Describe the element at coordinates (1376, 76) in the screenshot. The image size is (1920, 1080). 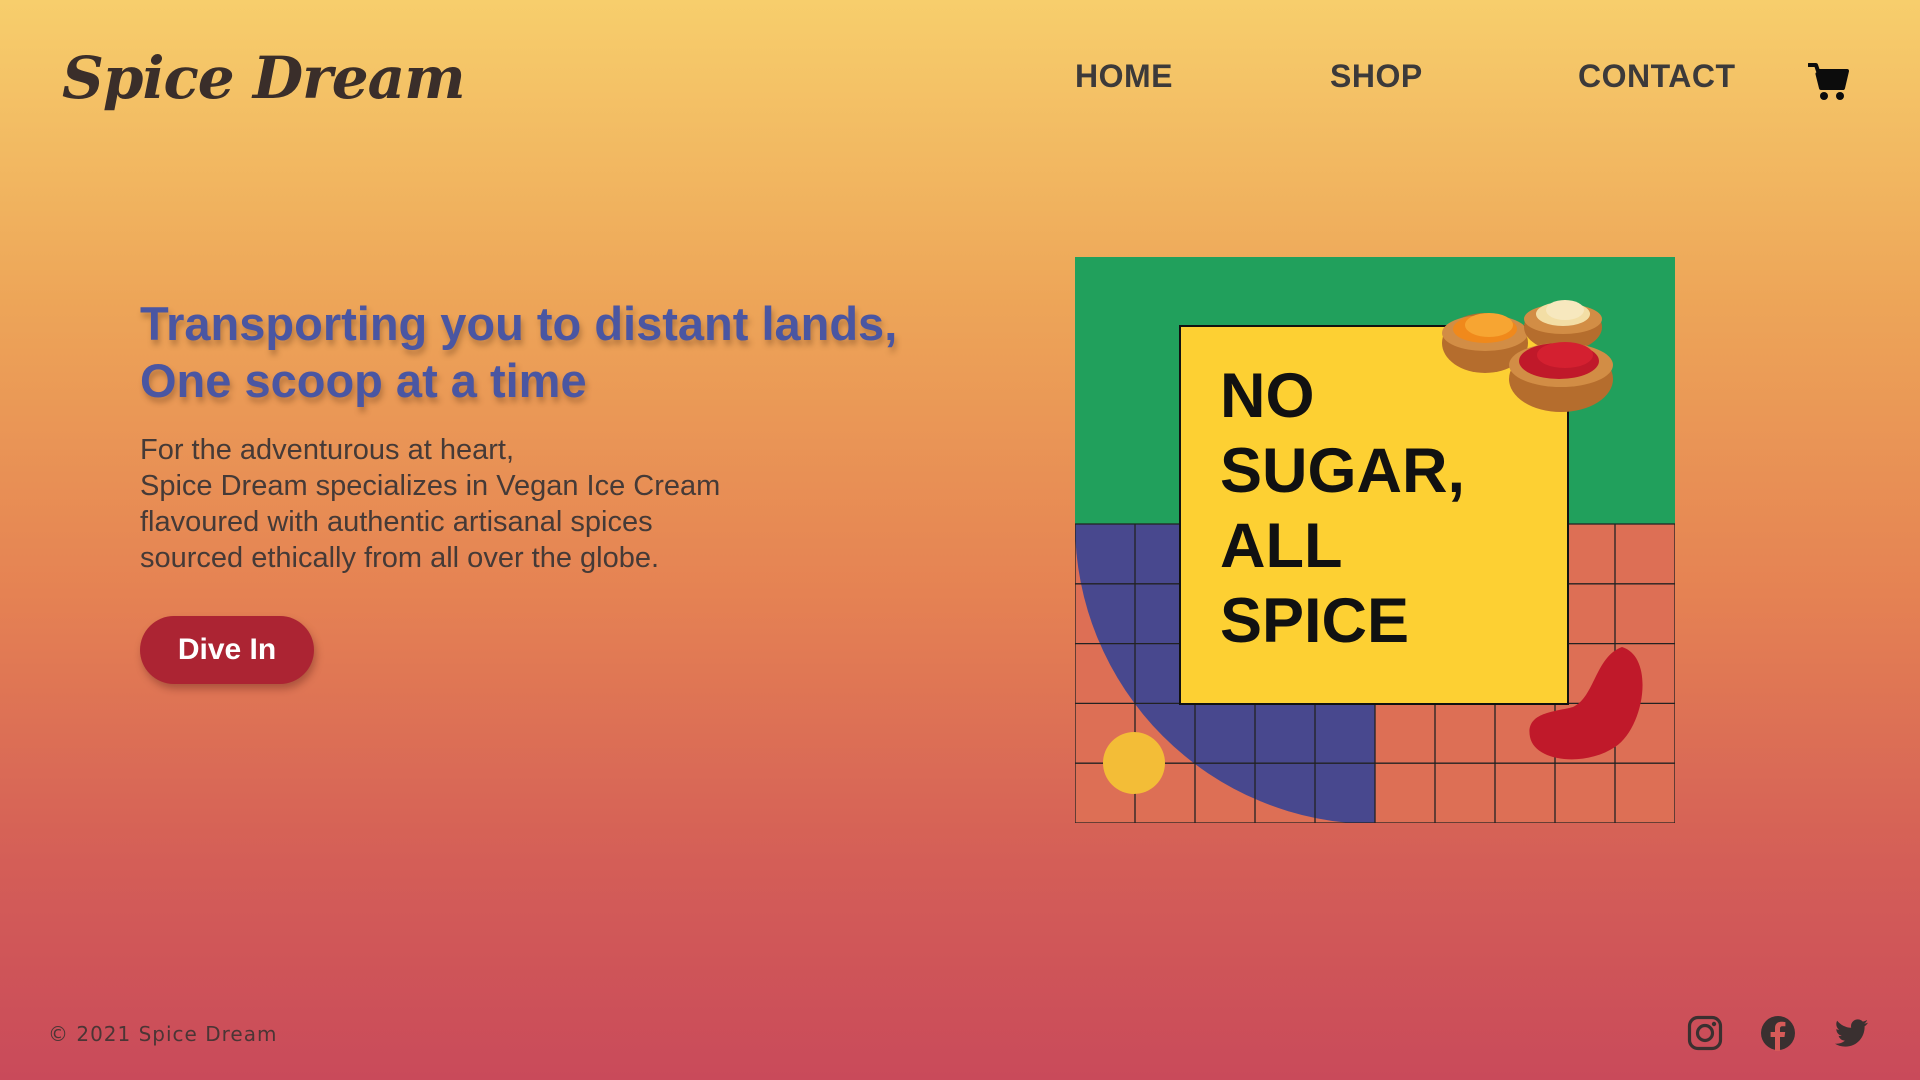
I see `nav-shop-link: SHOP` at that location.